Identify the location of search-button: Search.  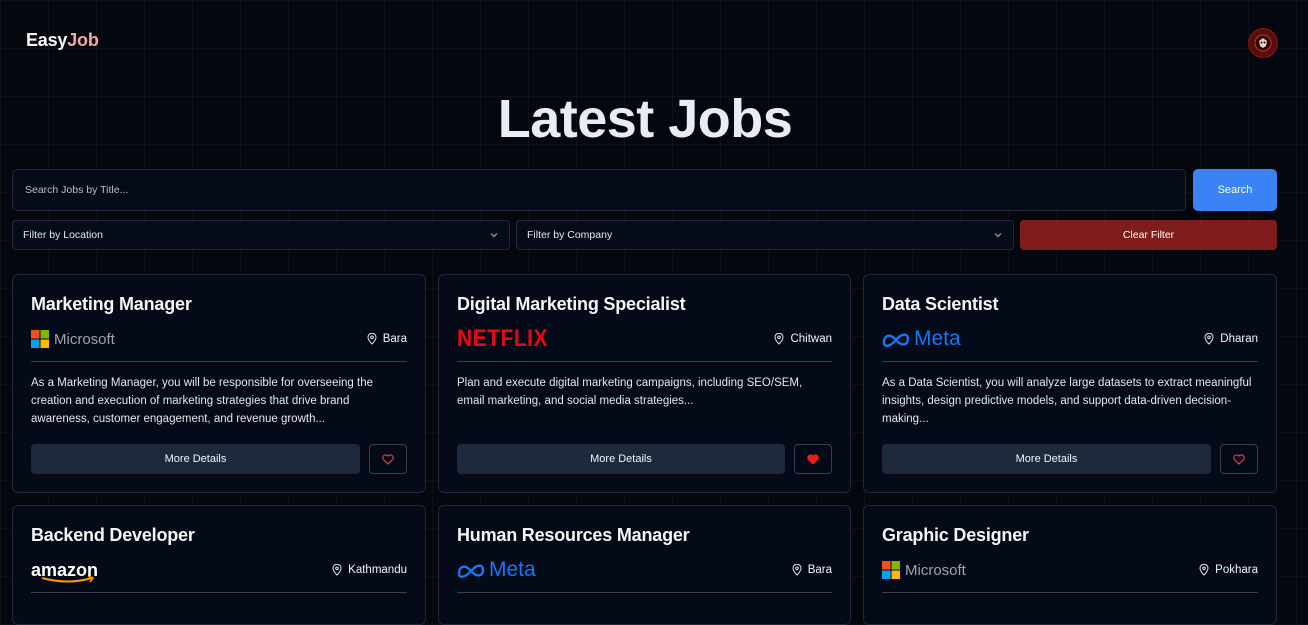
(1235, 190).